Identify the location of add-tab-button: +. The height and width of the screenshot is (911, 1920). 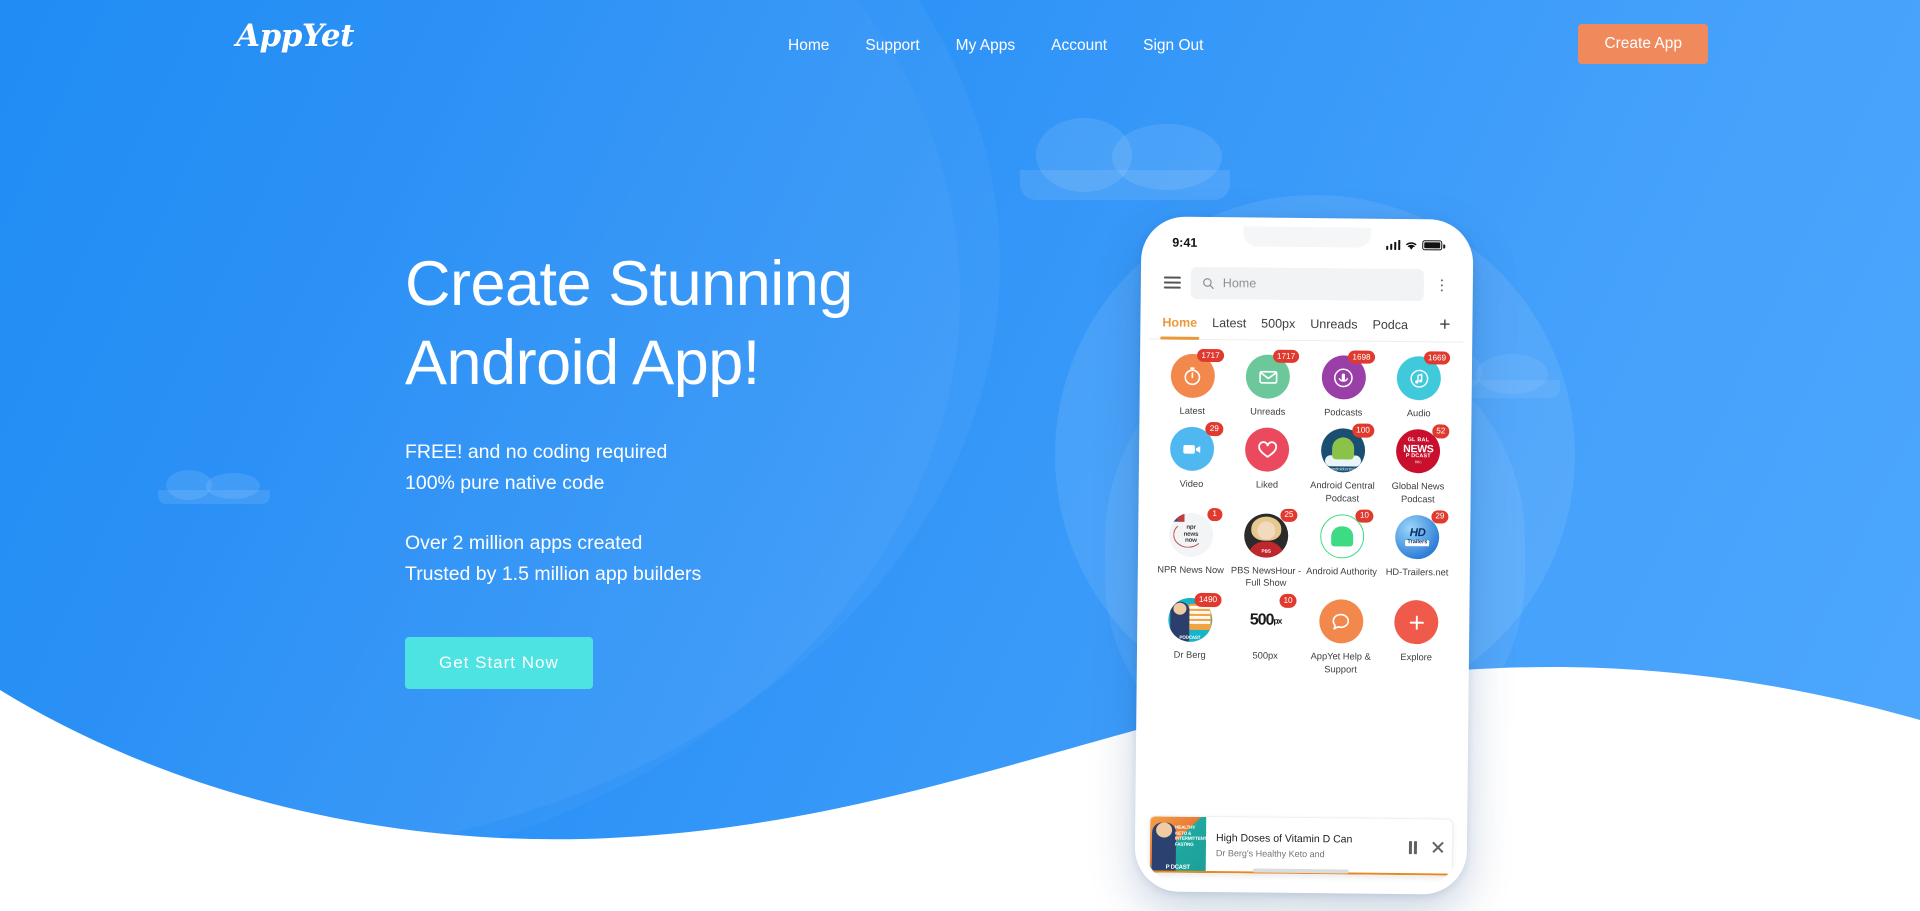
(1444, 324).